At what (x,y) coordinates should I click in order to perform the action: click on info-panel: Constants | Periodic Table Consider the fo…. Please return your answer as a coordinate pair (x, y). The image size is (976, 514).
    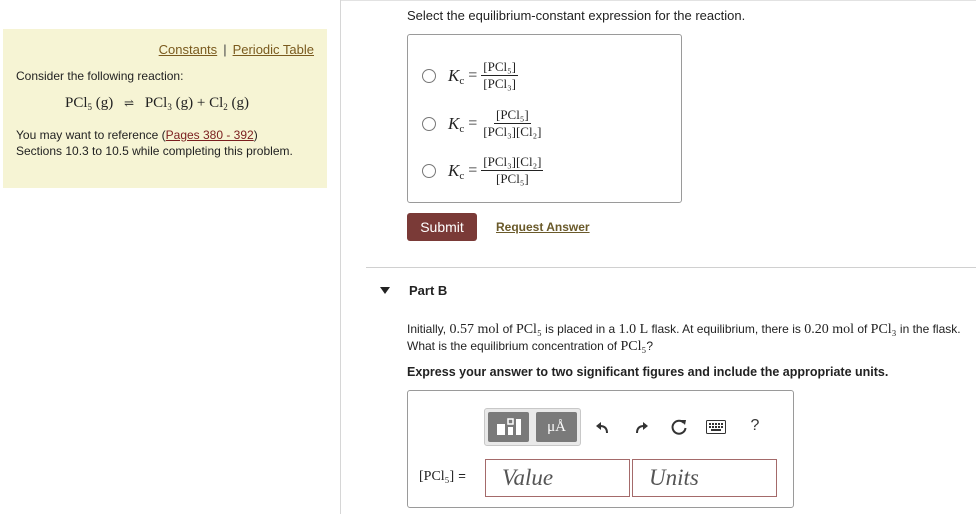
    Looking at the image, I should click on (165, 108).